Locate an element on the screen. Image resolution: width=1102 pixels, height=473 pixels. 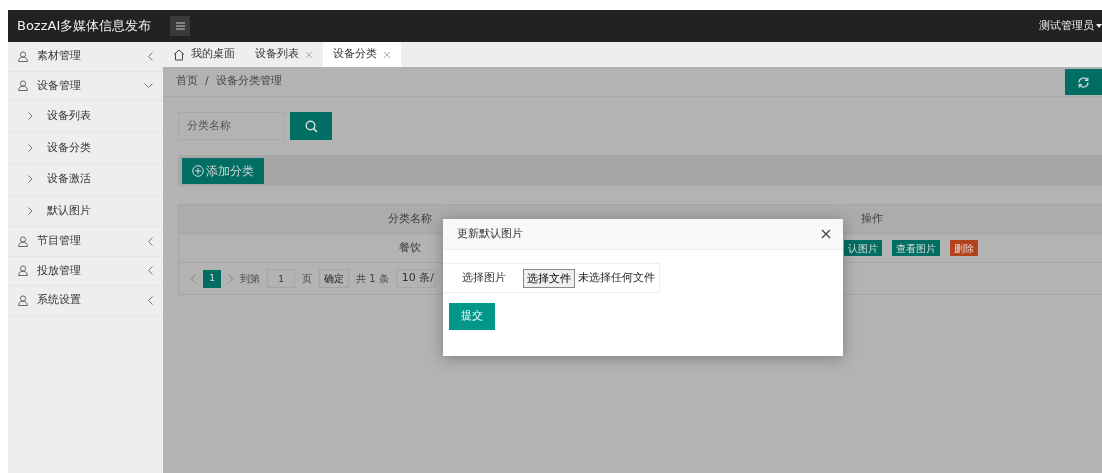
action-button: 认图片 is located at coordinates (863, 248).